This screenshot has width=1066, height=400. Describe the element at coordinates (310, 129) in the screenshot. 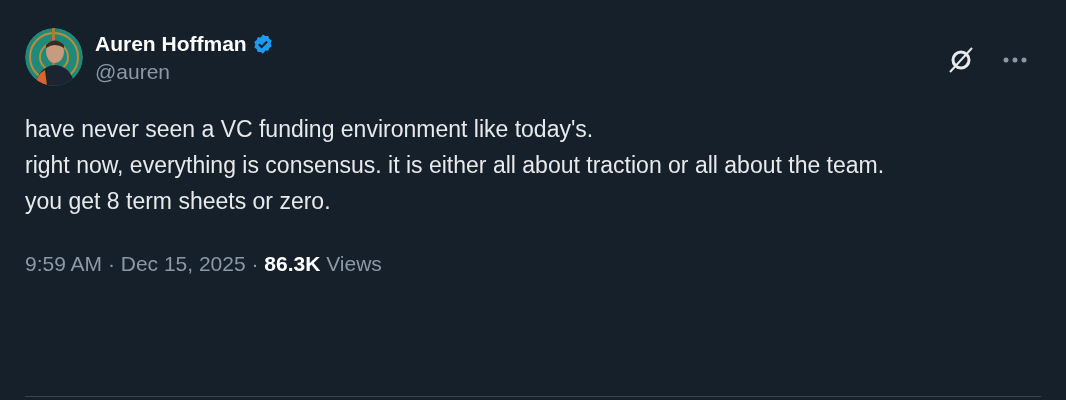

I see `tweet-text: have never seen a VC funding environment like today's.` at that location.